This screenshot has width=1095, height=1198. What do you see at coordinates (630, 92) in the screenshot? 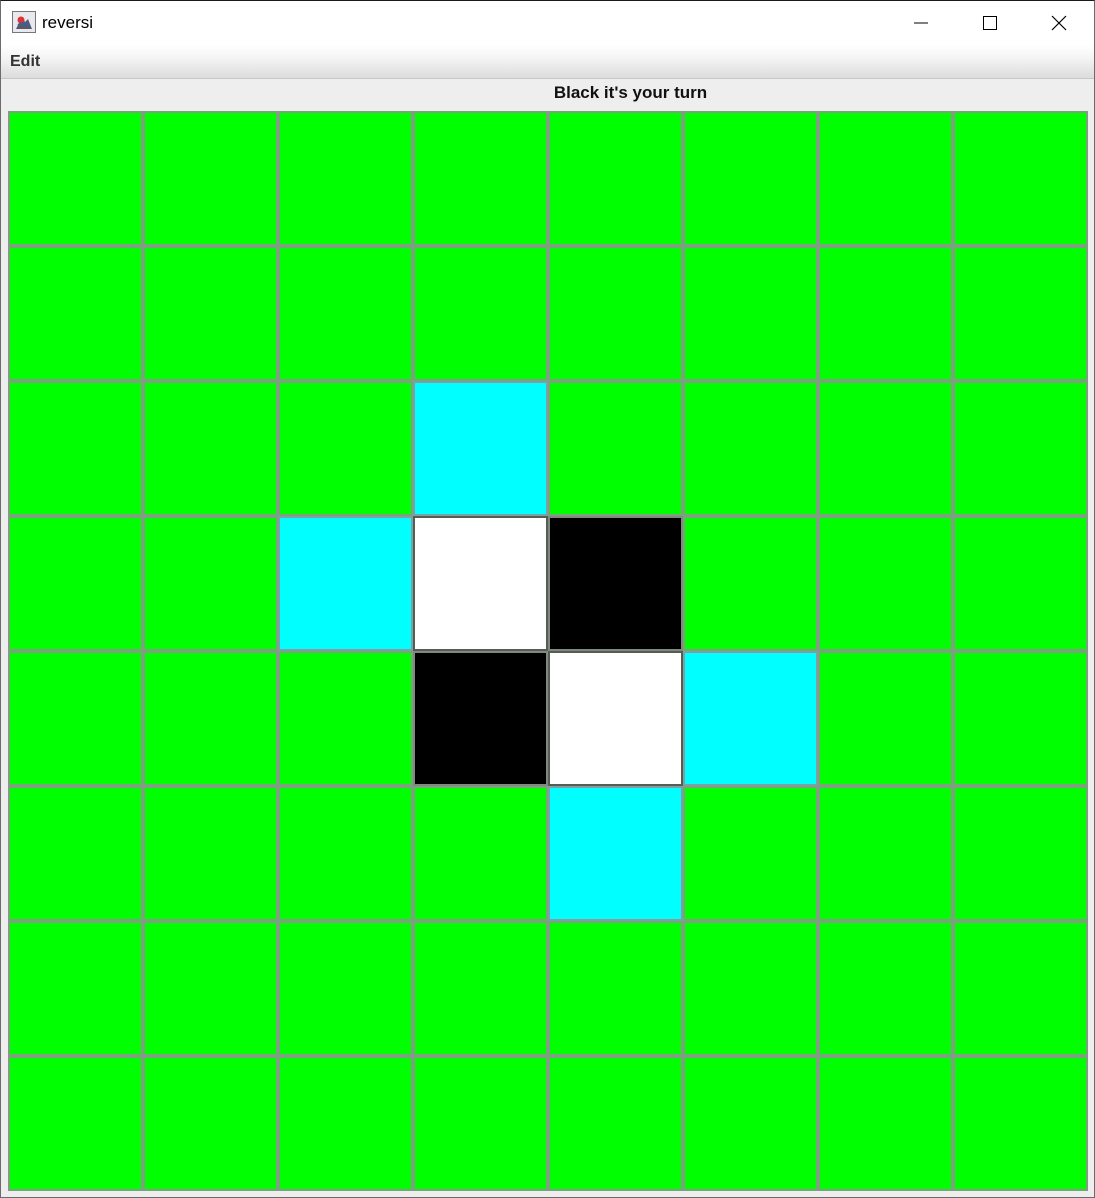
I see `turn-status: Black it's your turn` at bounding box center [630, 92].